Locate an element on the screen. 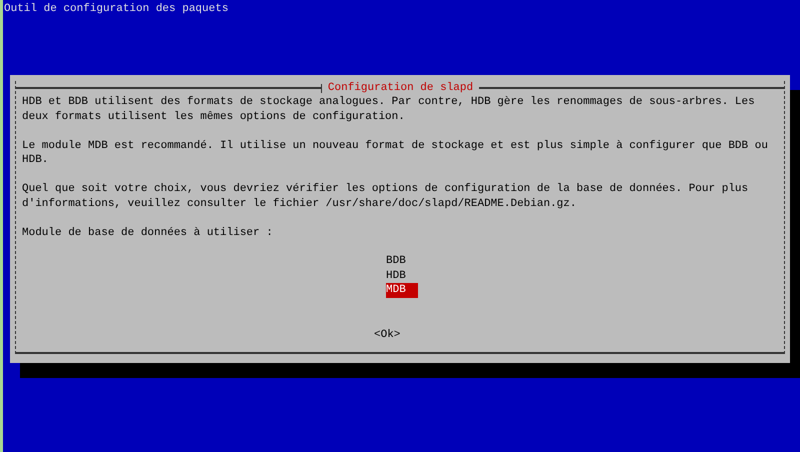 This screenshot has width=800, height=452. menu-option: BDB is located at coordinates (402, 261).